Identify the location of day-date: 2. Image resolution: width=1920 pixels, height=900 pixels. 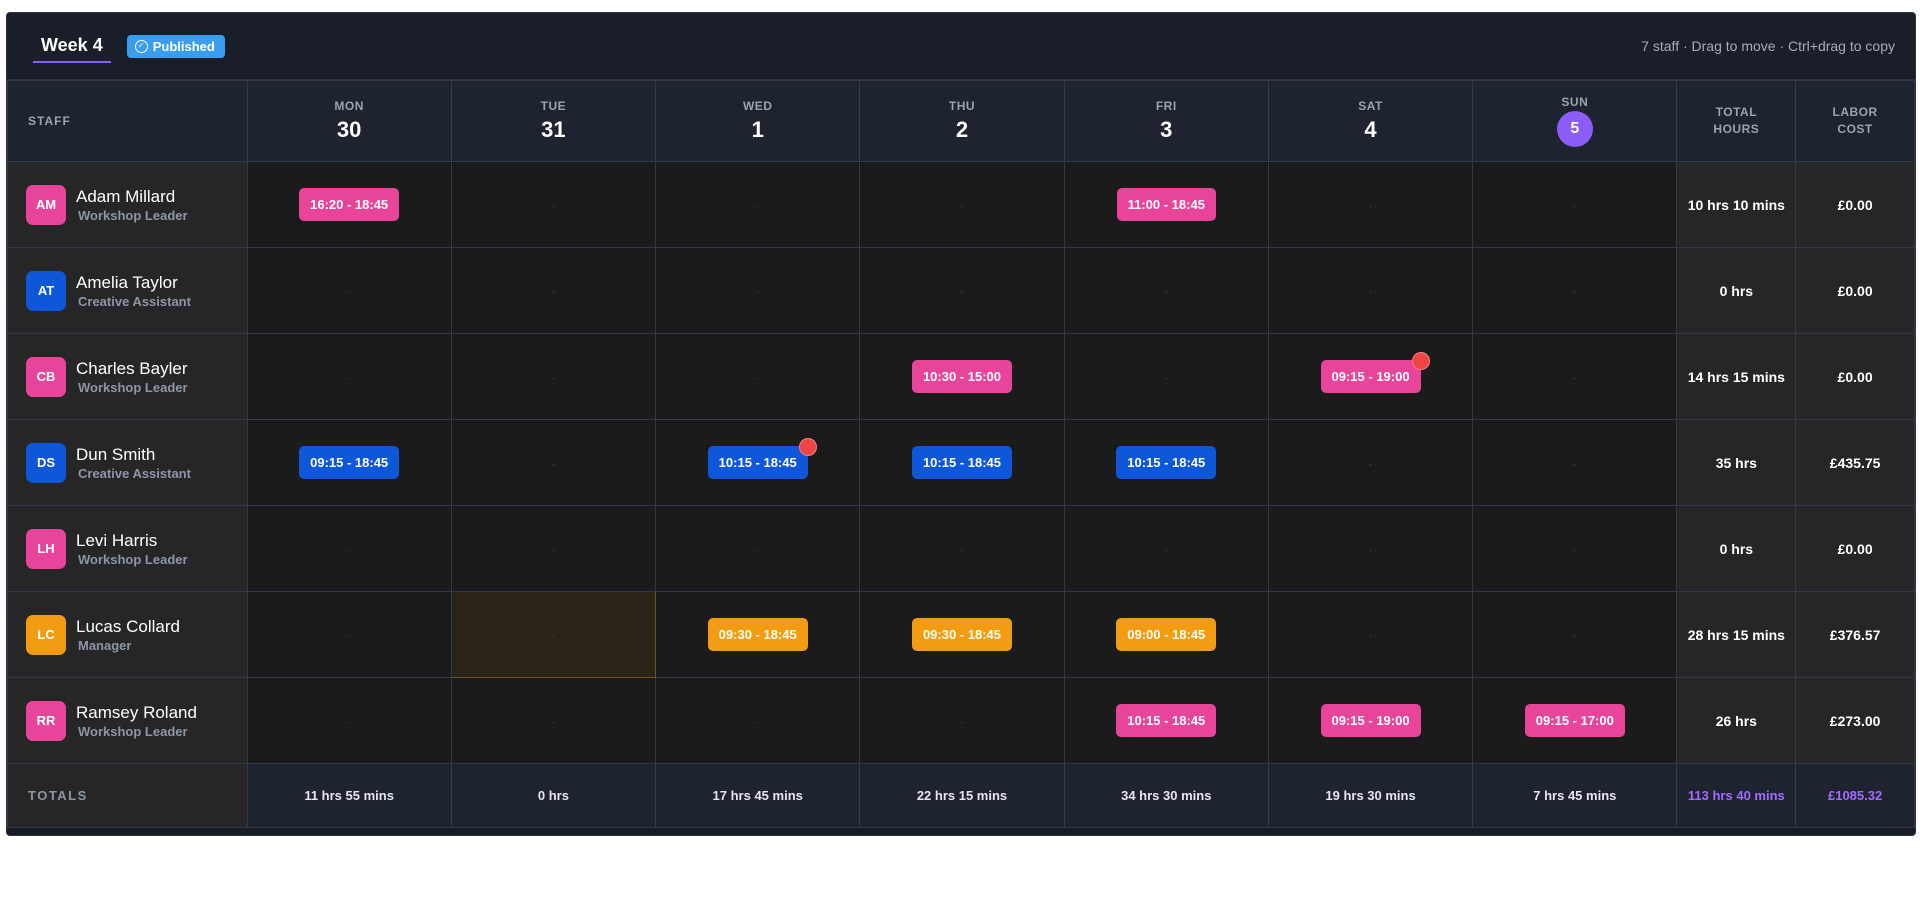
(962, 129).